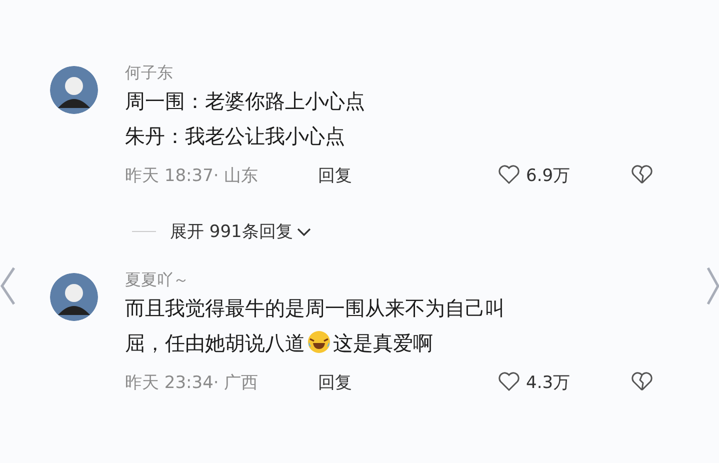 Image resolution: width=719 pixels, height=463 pixels. Describe the element at coordinates (245, 101) in the screenshot. I see `comment-text: 周一围：老婆你路上小心点` at that location.